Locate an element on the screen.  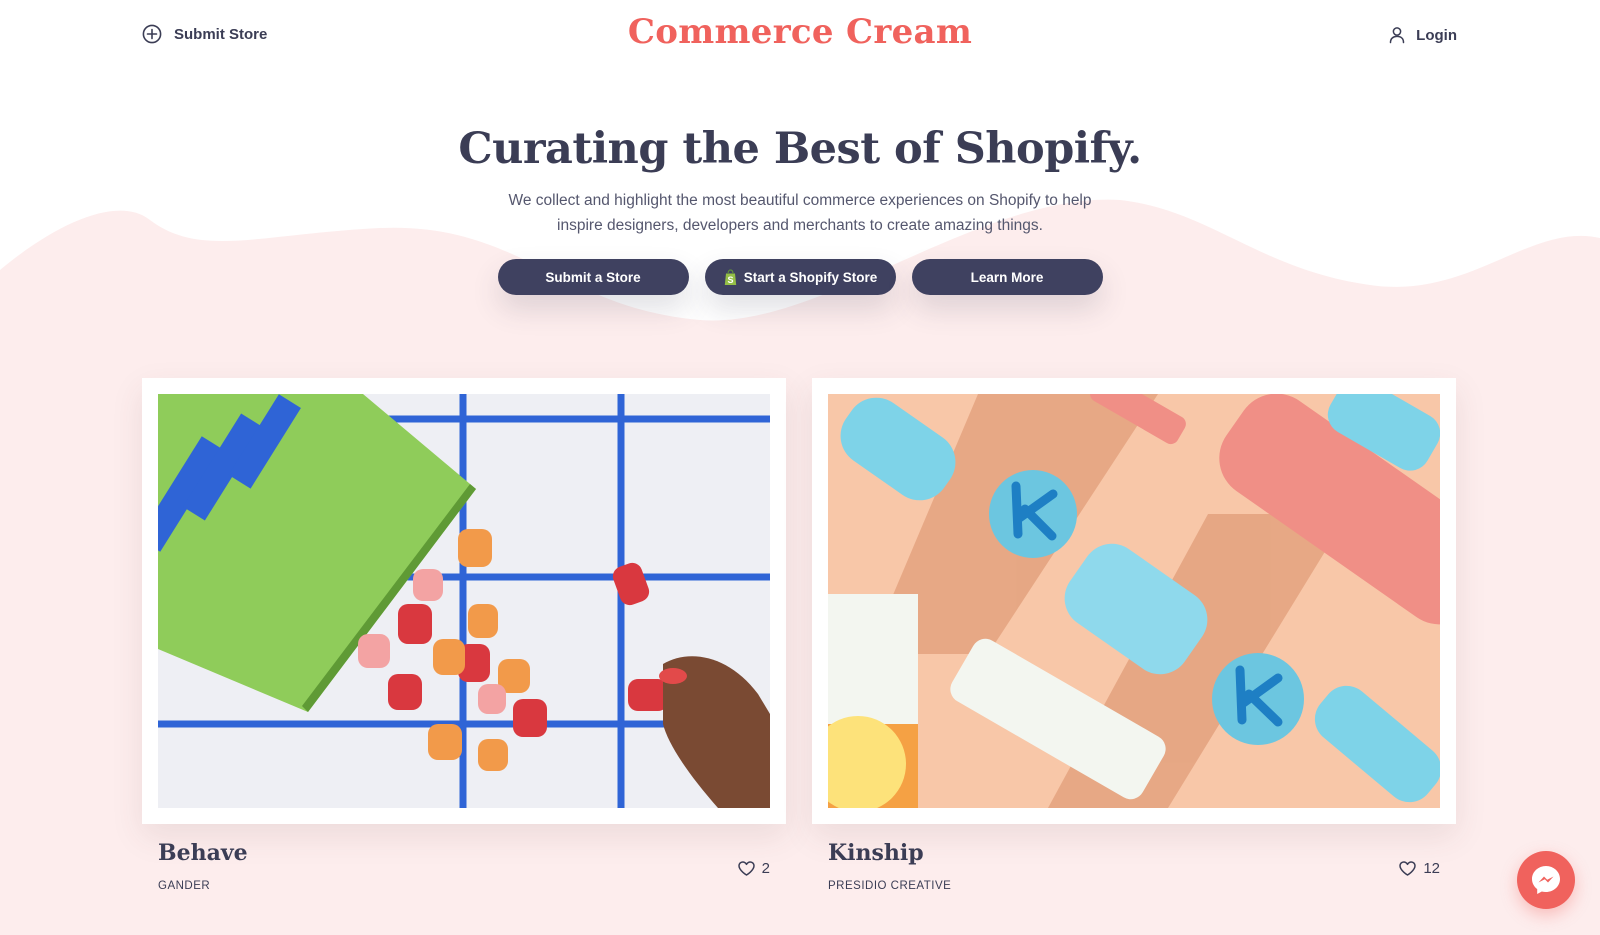
store-card-meta: Kinship PRESIDIO CREATIVE 12 is located at coordinates (1134, 858).